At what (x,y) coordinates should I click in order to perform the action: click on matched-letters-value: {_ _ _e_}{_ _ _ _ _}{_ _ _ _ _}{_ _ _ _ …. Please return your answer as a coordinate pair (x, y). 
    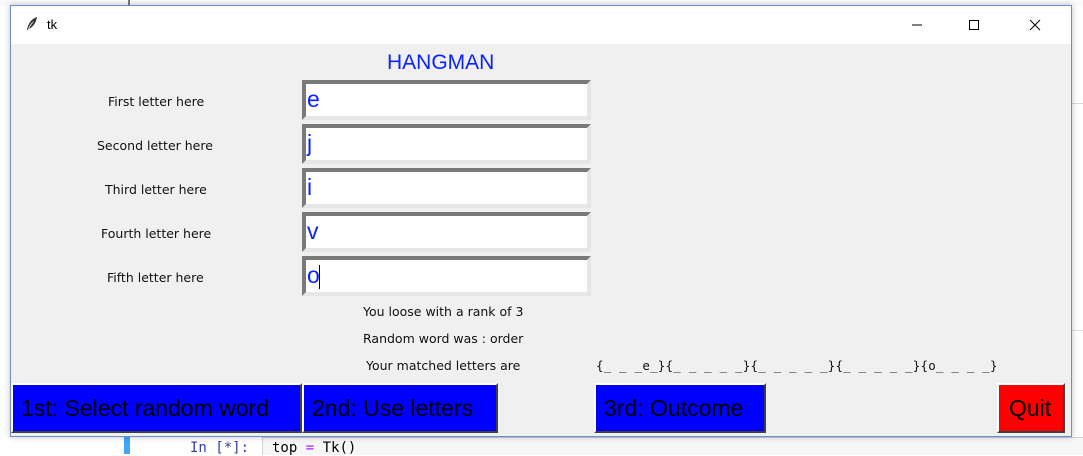
    Looking at the image, I should click on (797, 365).